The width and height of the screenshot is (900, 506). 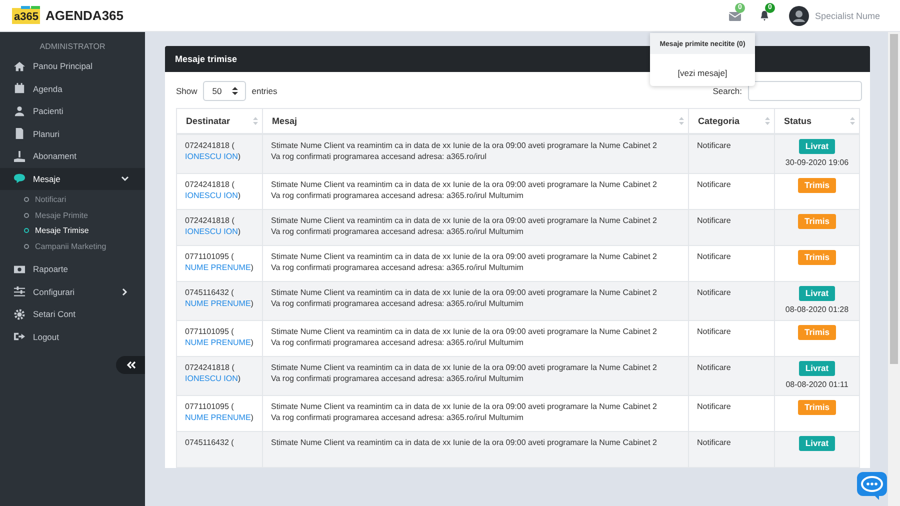 What do you see at coordinates (19, 111) in the screenshot?
I see `user-icon` at bounding box center [19, 111].